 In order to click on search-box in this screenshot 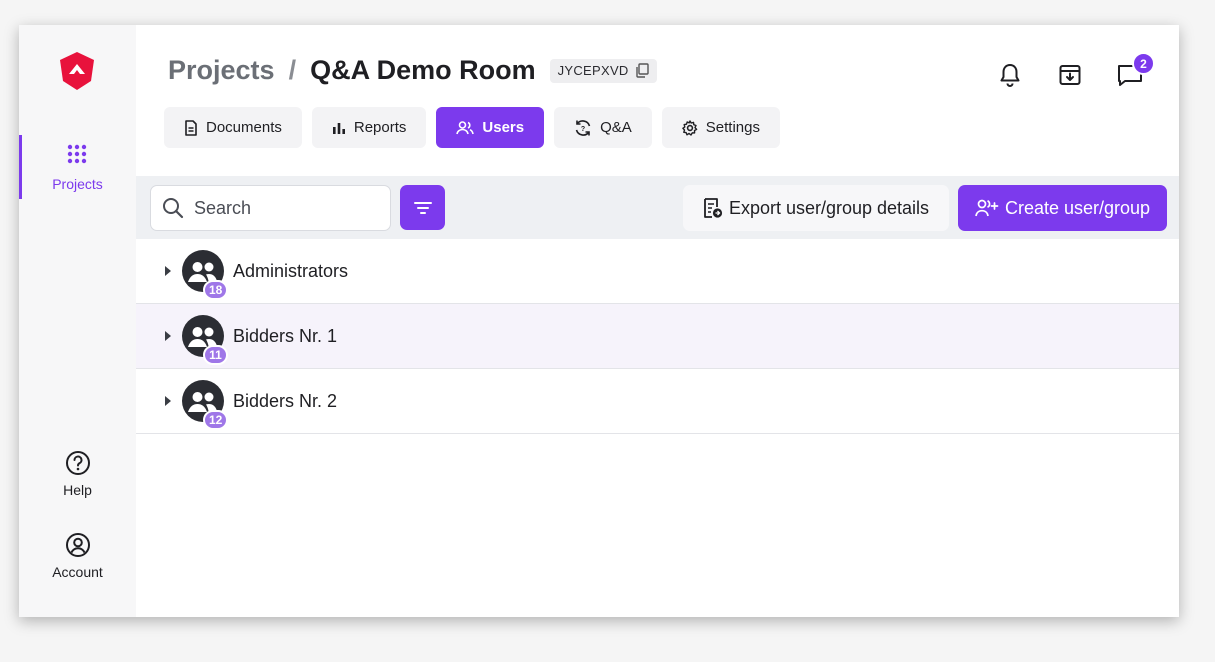, I will do `click(270, 208)`.